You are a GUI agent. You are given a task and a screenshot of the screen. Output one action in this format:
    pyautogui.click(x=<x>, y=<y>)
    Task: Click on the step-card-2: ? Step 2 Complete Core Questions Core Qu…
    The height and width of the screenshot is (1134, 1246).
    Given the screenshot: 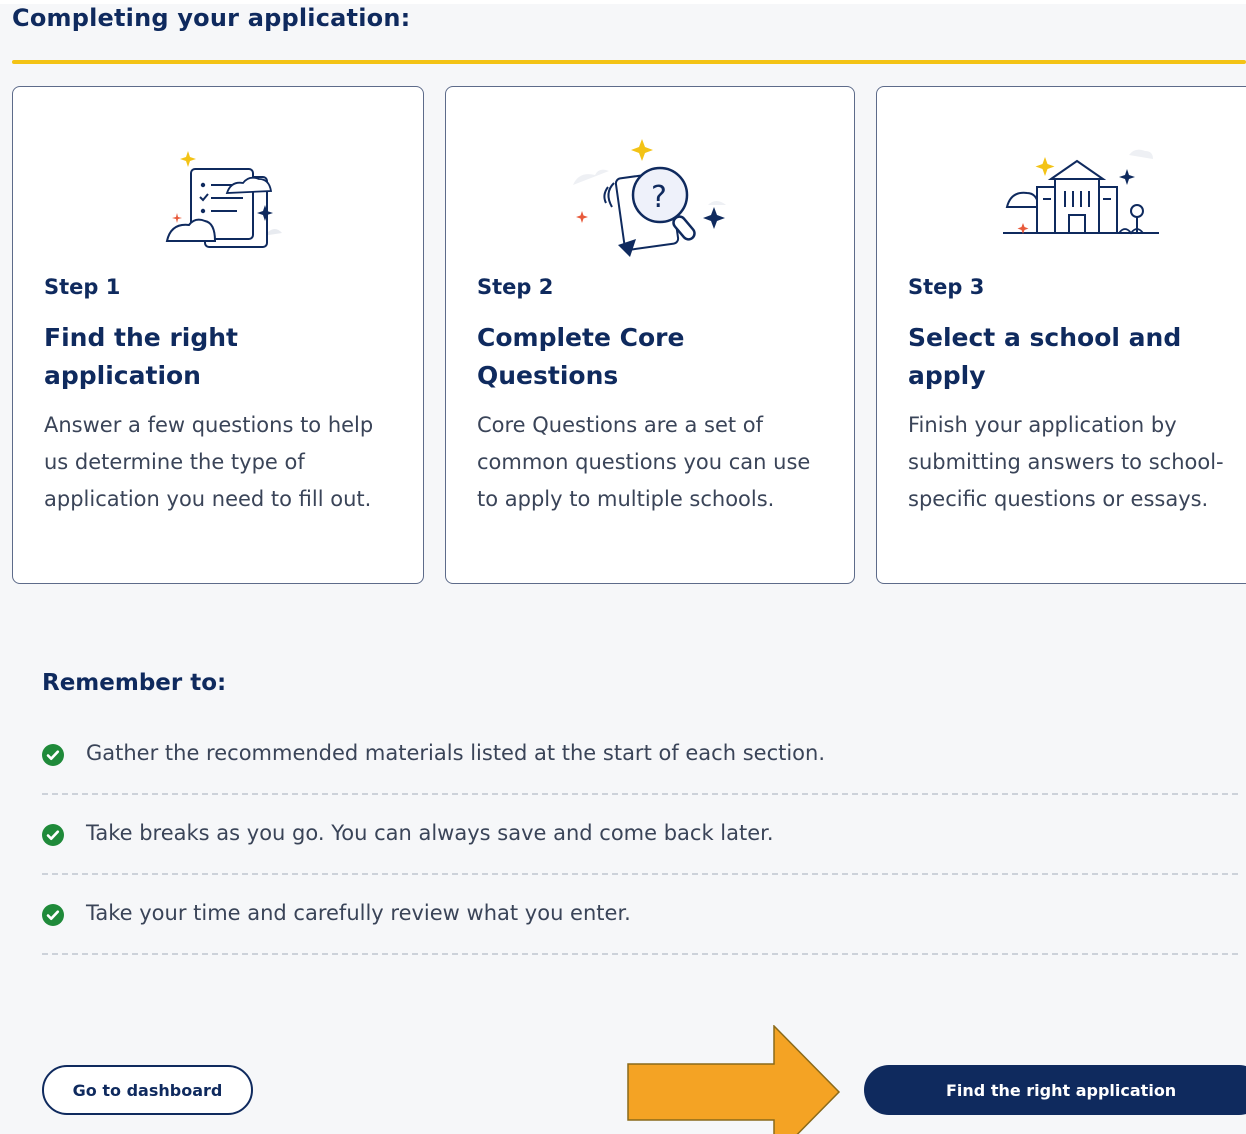 What is the action you would take?
    pyautogui.click(x=650, y=335)
    